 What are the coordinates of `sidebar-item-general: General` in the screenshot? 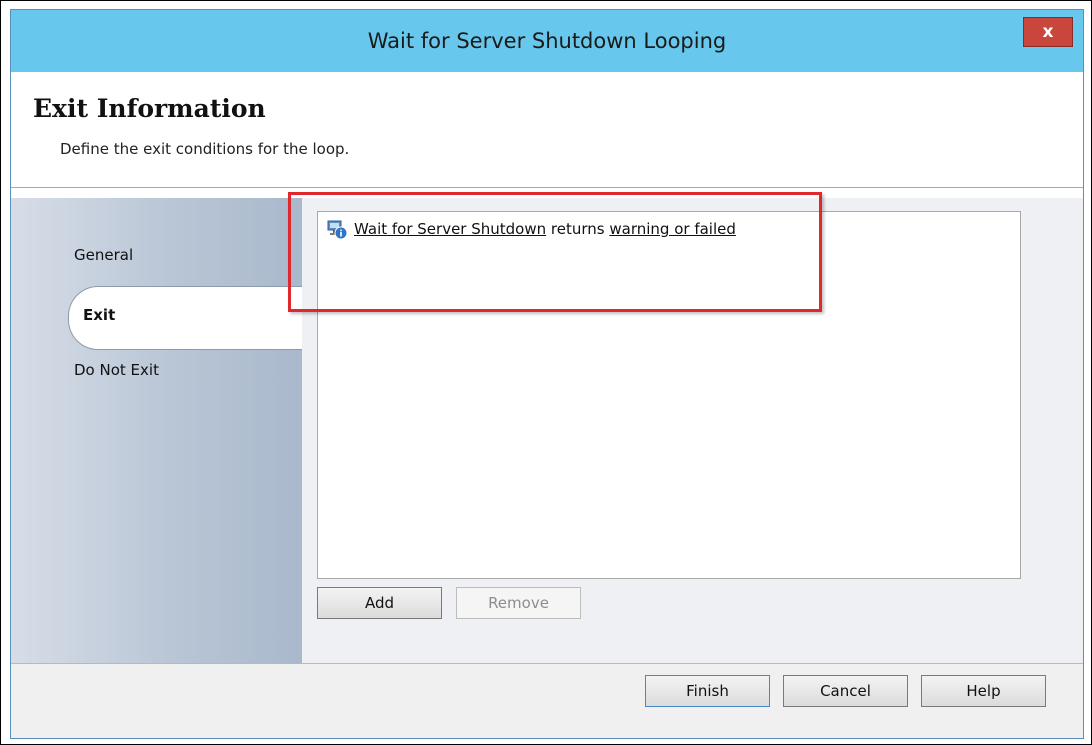 It's located at (103, 255).